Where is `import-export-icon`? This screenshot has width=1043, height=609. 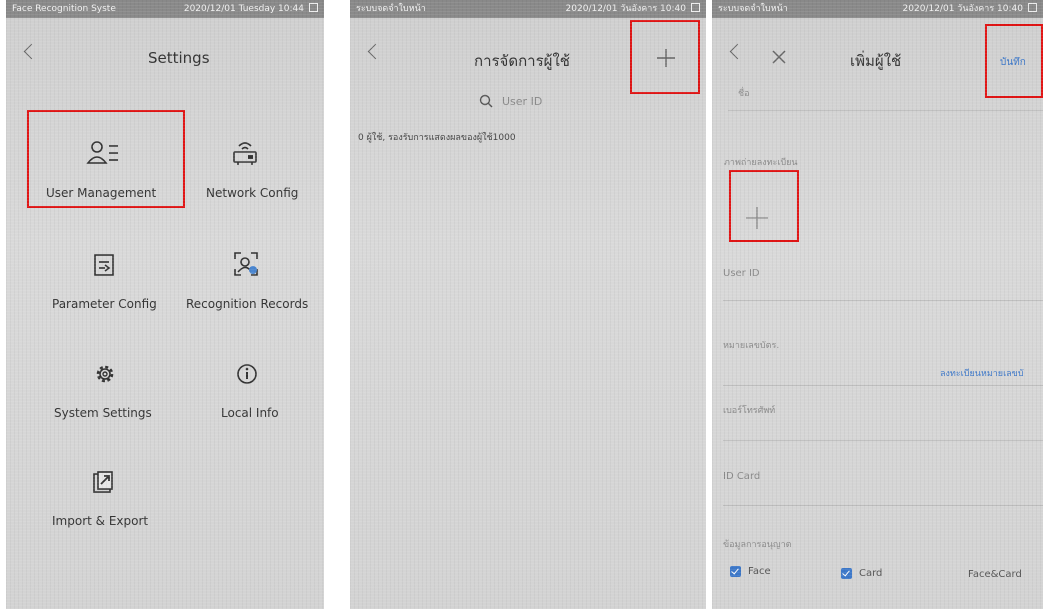 import-export-icon is located at coordinates (103, 482).